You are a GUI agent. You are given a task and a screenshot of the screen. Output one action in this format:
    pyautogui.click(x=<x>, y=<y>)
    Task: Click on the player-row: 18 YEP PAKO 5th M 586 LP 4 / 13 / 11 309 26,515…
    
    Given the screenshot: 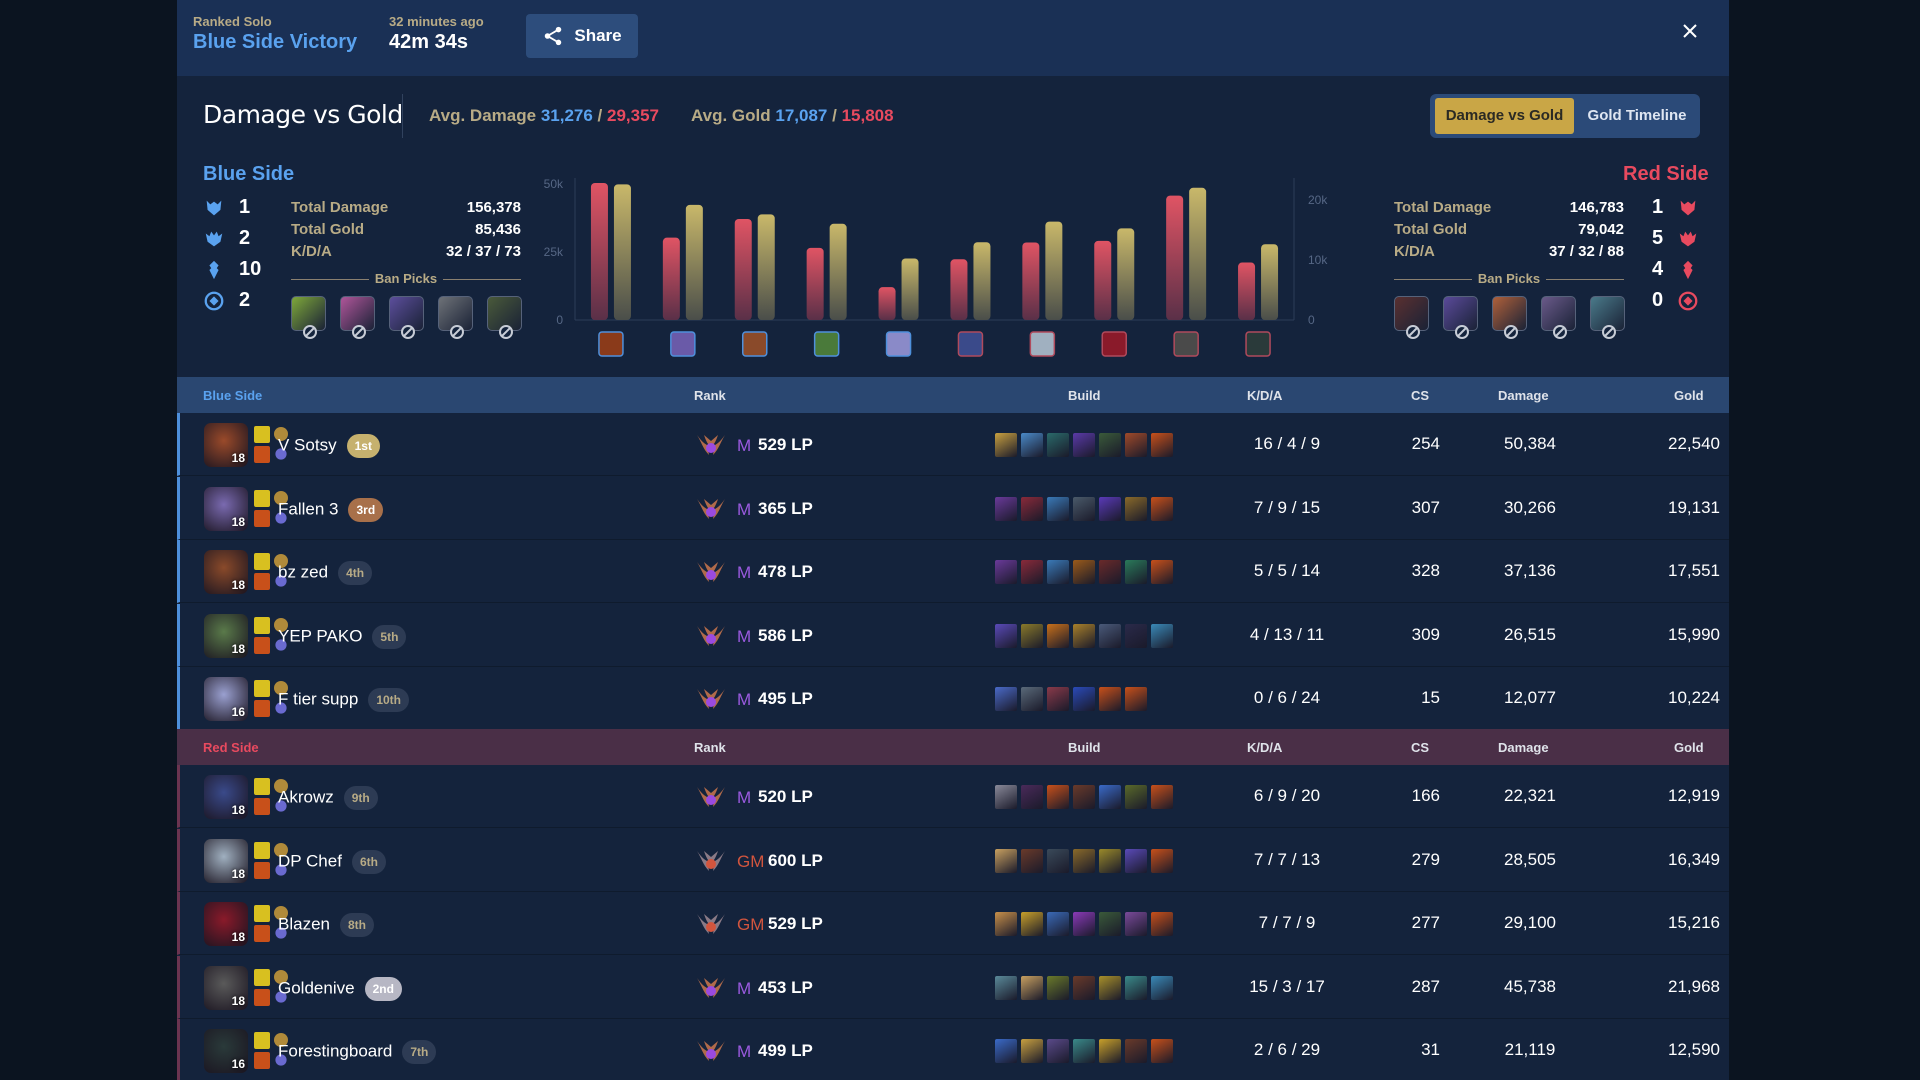 What is the action you would take?
    pyautogui.click(x=953, y=635)
    